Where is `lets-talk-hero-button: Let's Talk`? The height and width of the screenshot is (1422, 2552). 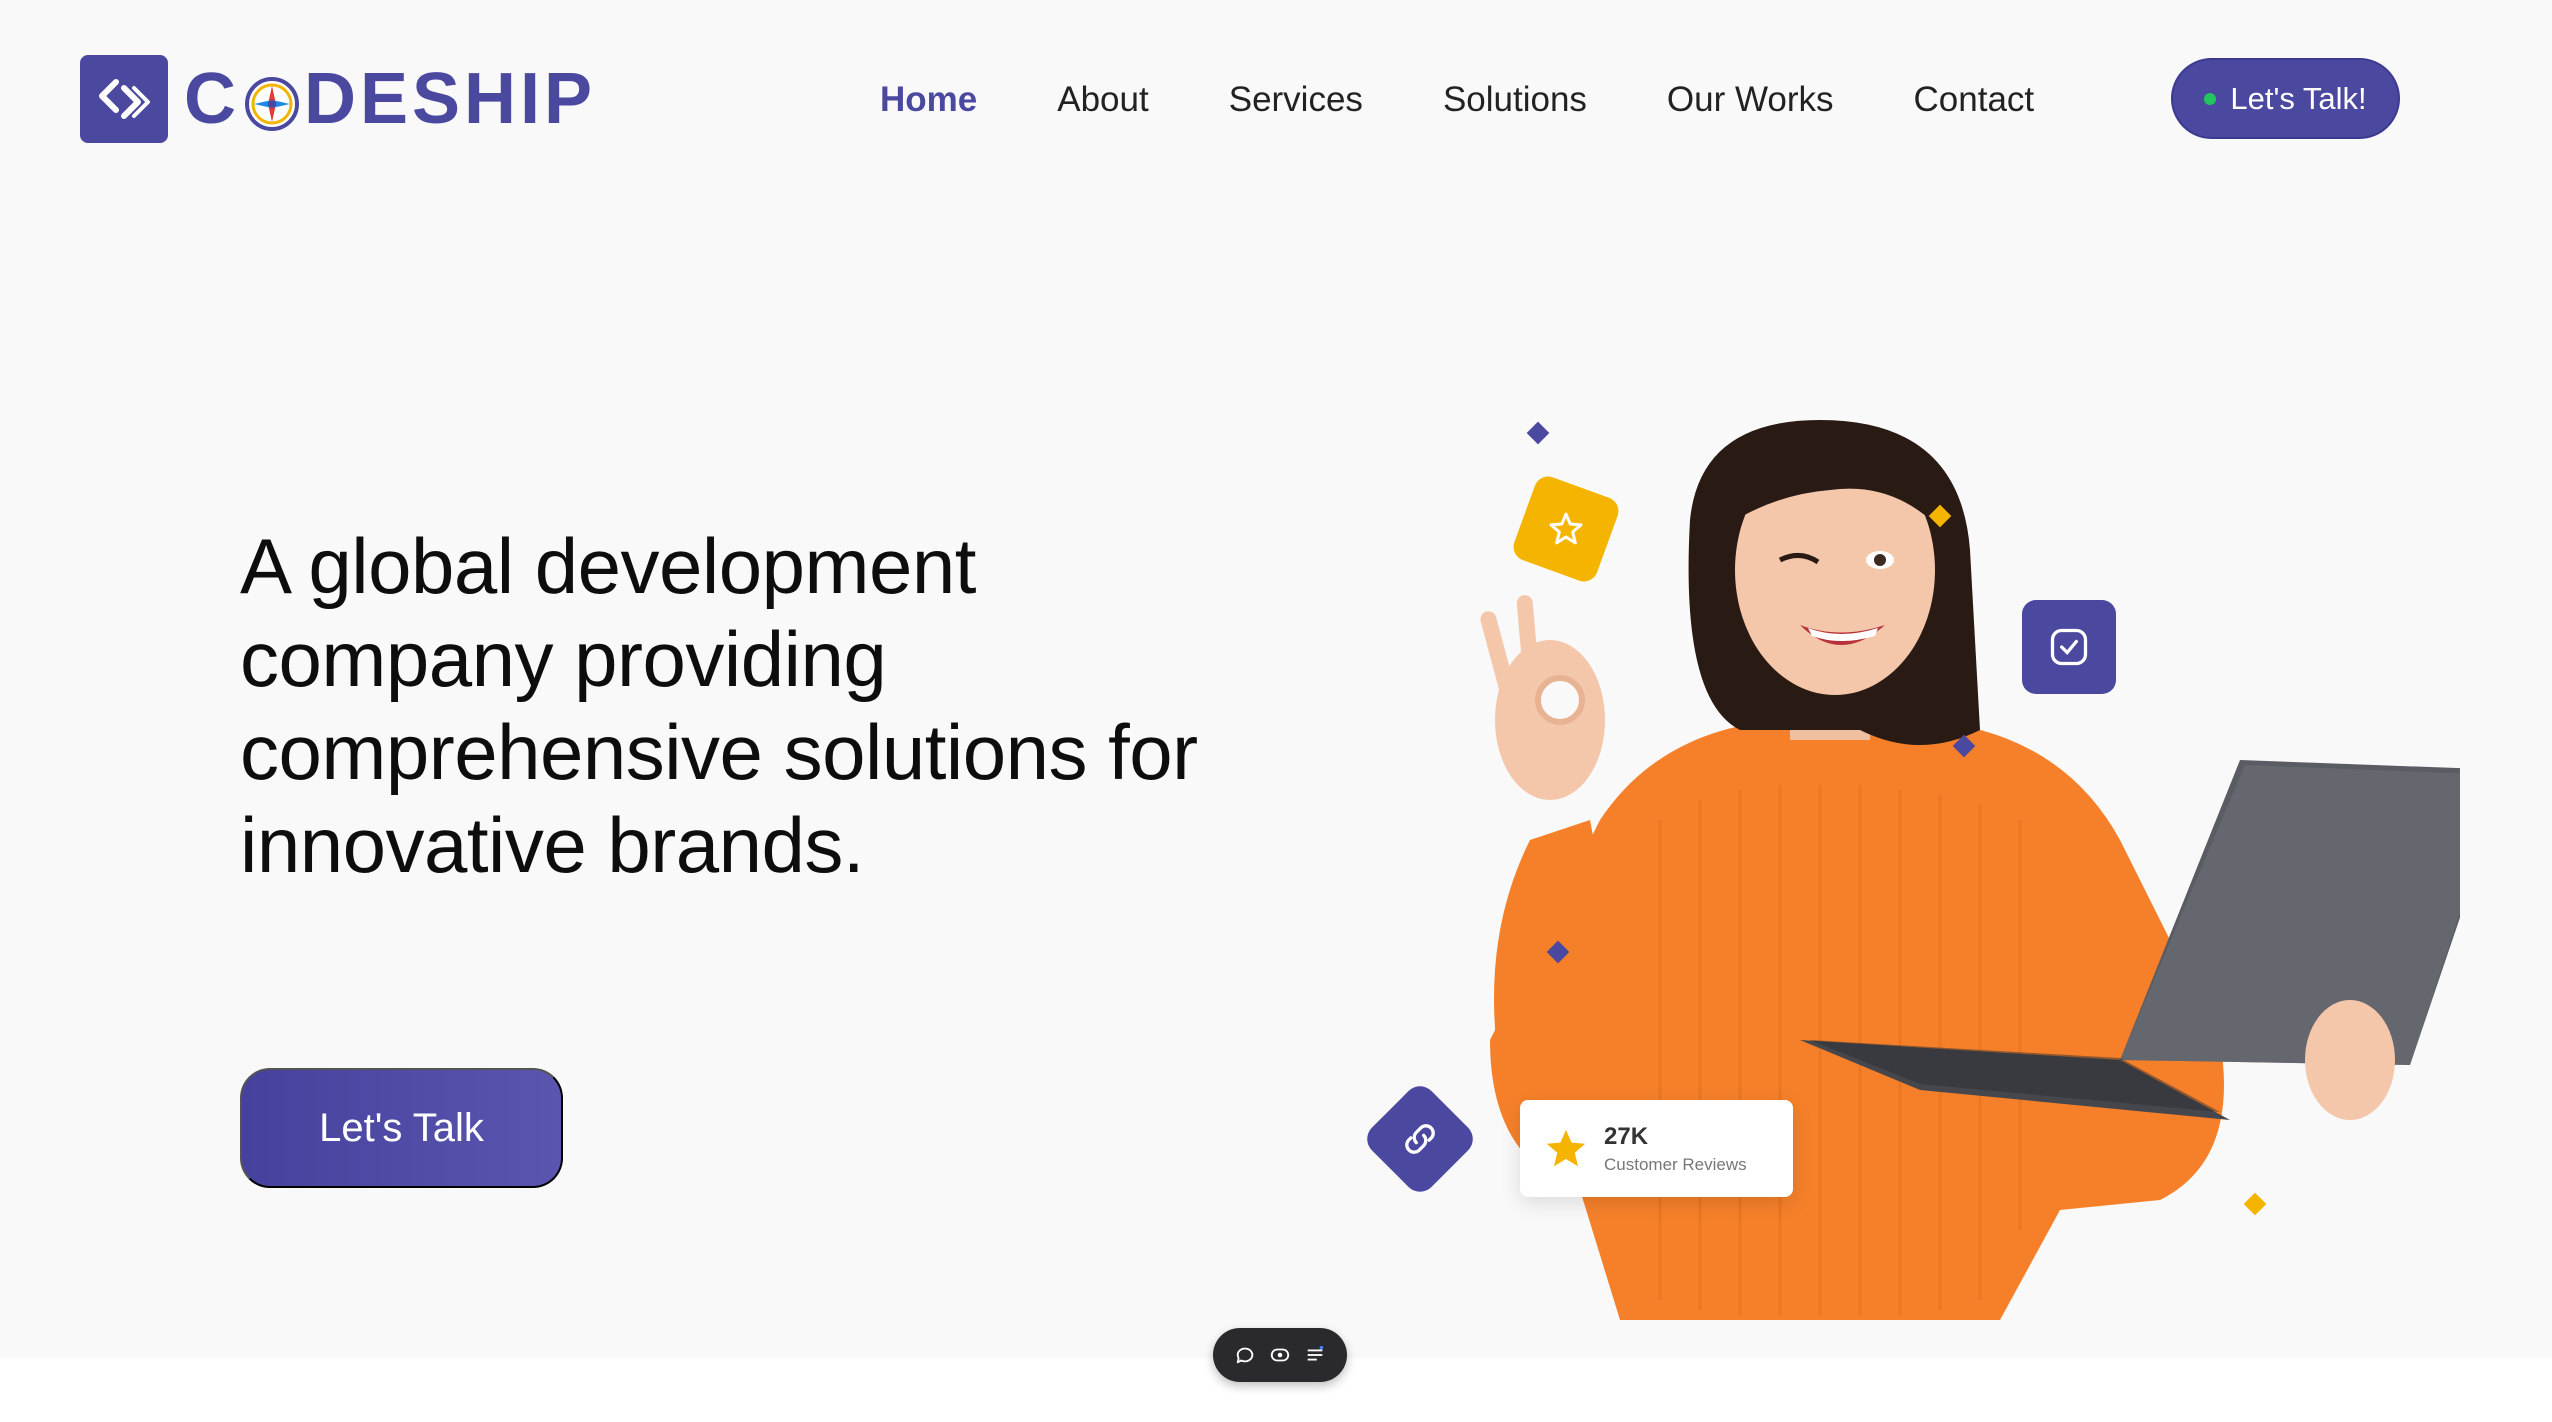 lets-talk-hero-button: Let's Talk is located at coordinates (401, 1128).